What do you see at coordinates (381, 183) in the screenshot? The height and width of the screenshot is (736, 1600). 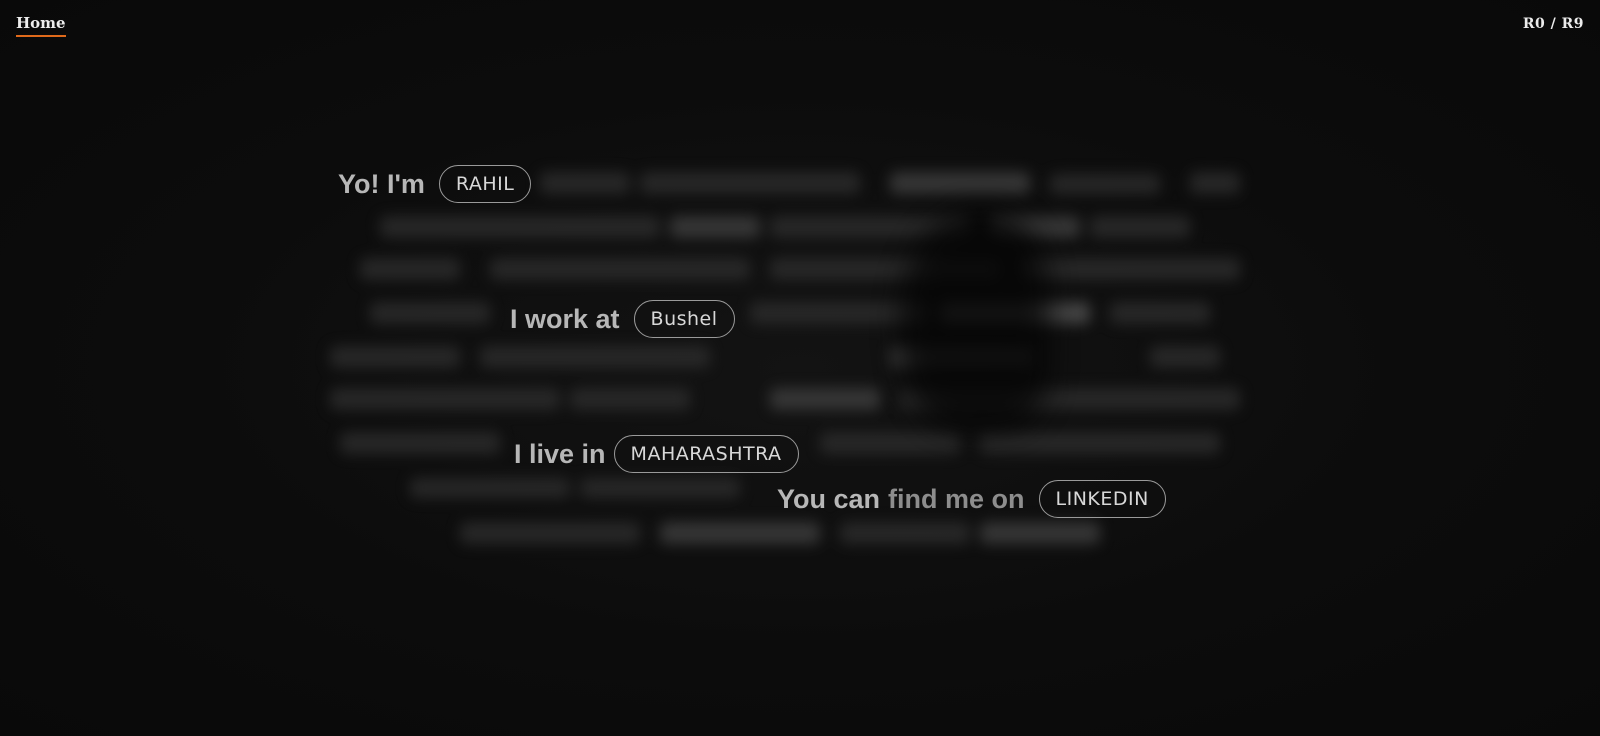 I see `intro-name-text: Yo! I'm` at bounding box center [381, 183].